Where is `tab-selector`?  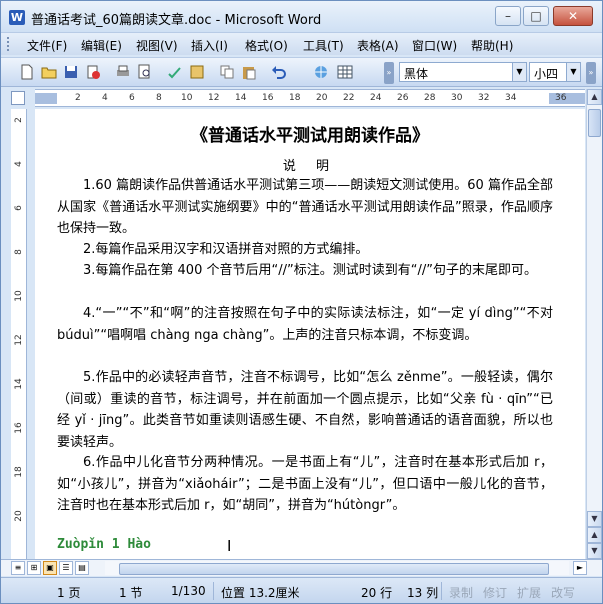
tab-selector is located at coordinates (18, 98).